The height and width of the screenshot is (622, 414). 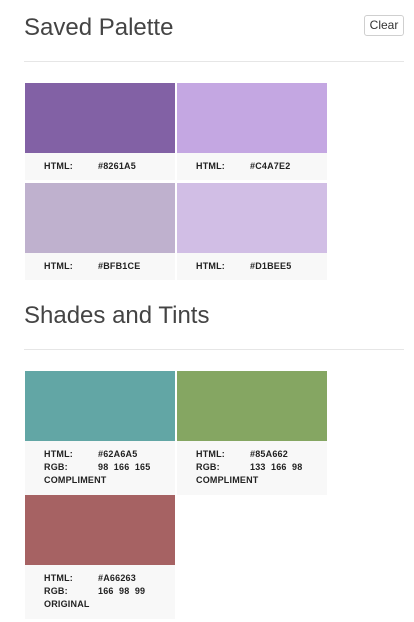 I want to click on saved-color-card: HTML: #BFB1CE, so click(x=100, y=231).